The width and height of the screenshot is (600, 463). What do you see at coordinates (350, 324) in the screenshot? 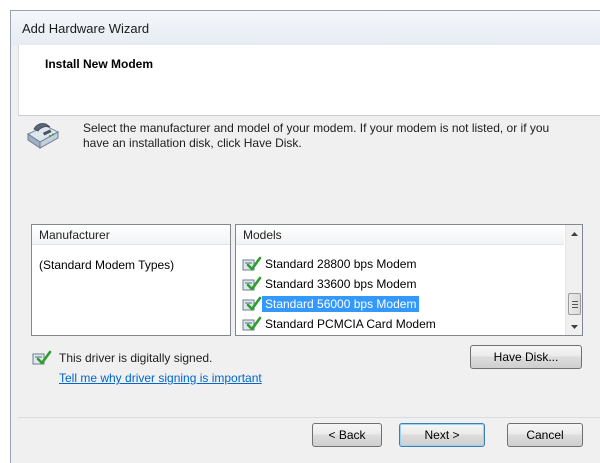
I see `model-label: Standard PCMCIA Card Modem` at bounding box center [350, 324].